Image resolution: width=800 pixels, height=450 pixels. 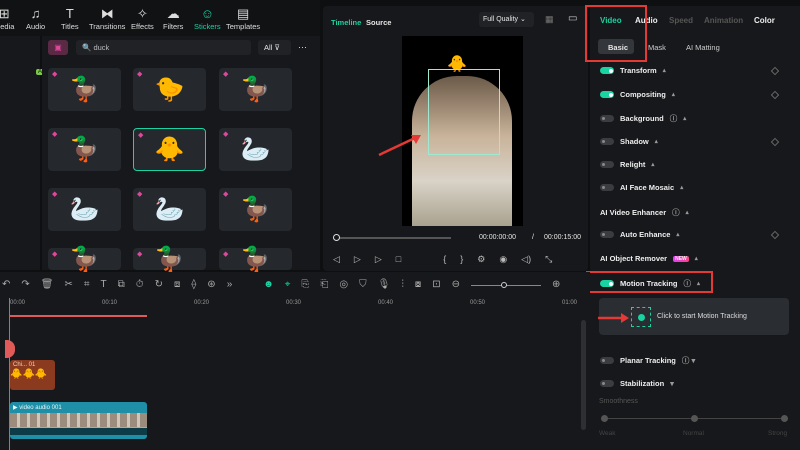 I want to click on fullscreen-icon: ⤡, so click(x=548, y=259).